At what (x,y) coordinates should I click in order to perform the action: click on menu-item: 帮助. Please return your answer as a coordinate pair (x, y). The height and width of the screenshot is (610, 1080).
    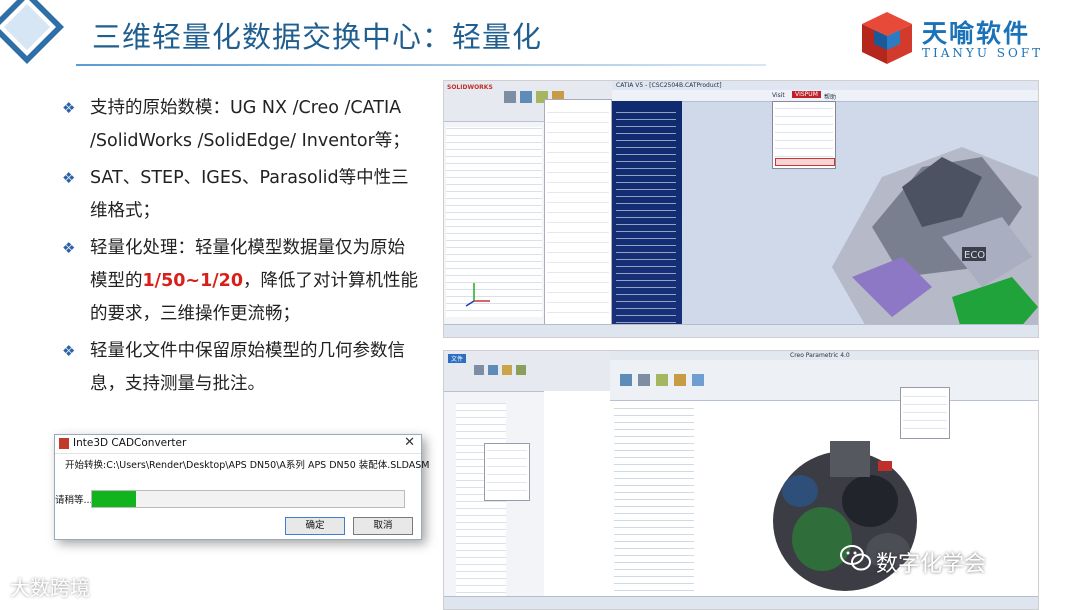
    Looking at the image, I should click on (830, 96).